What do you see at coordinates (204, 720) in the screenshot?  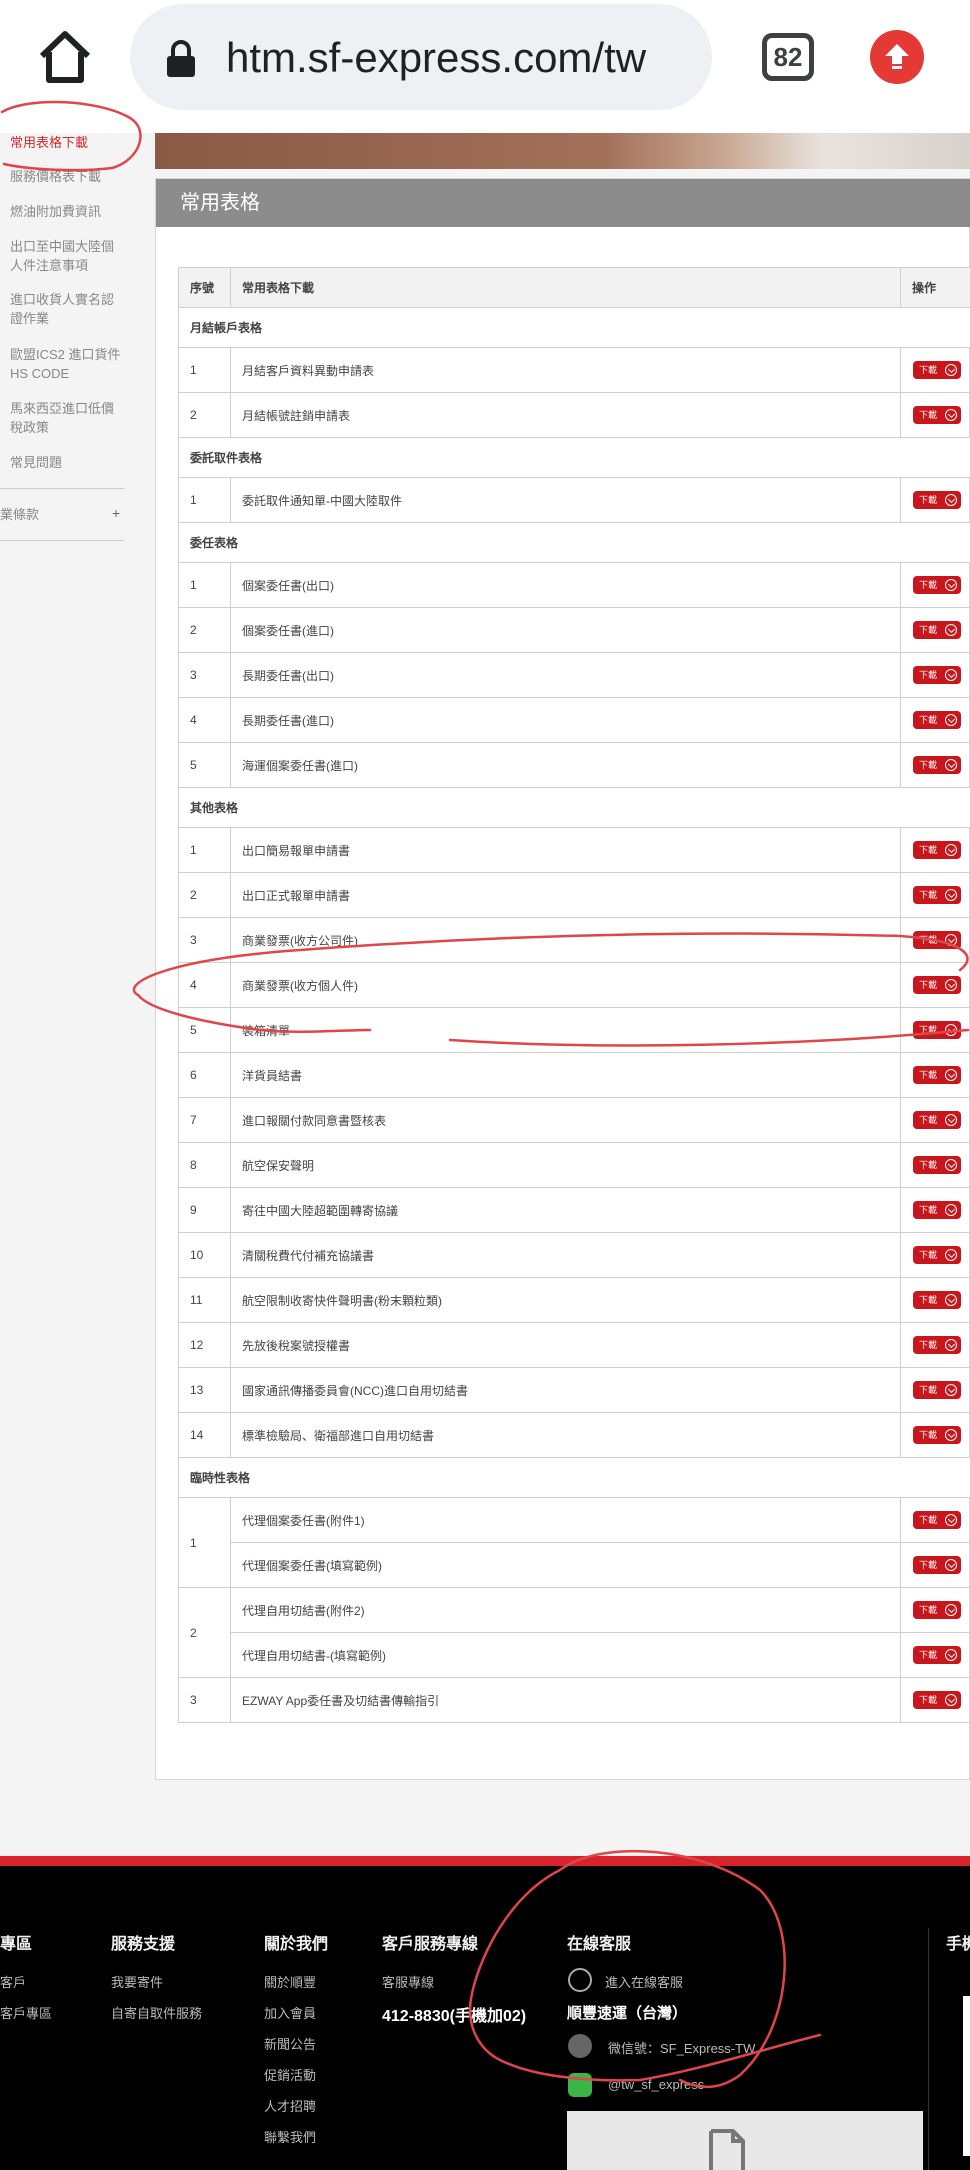 I see `row-number: 4` at bounding box center [204, 720].